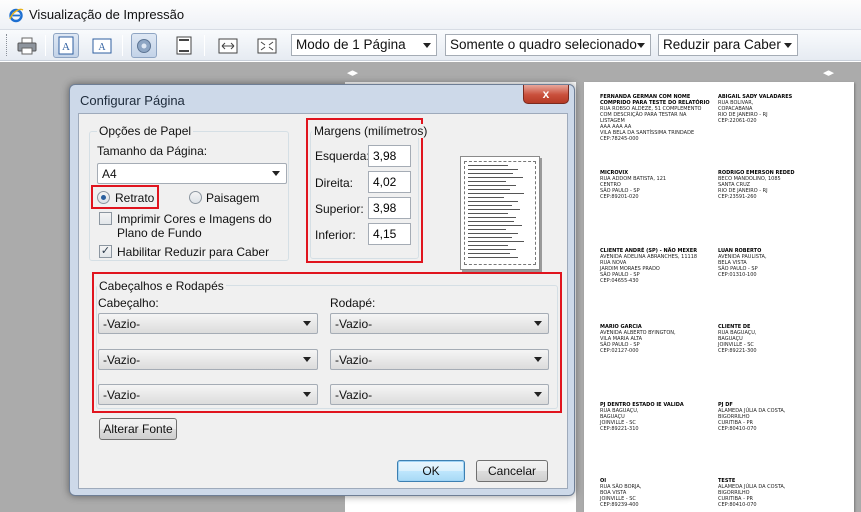 The height and width of the screenshot is (512, 861). Describe the element at coordinates (431, 471) in the screenshot. I see `ok-button: OK` at that location.